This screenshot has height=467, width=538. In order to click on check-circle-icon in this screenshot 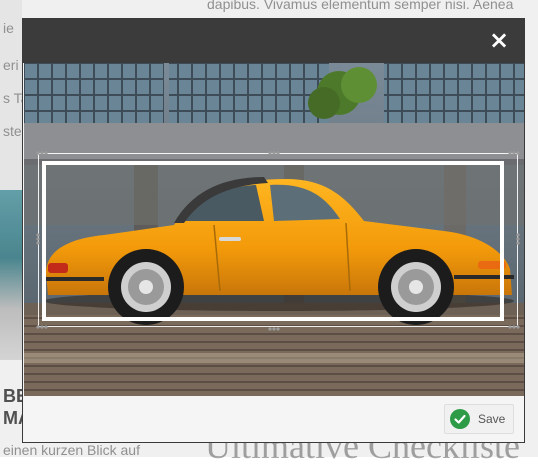, I will do `click(460, 419)`.